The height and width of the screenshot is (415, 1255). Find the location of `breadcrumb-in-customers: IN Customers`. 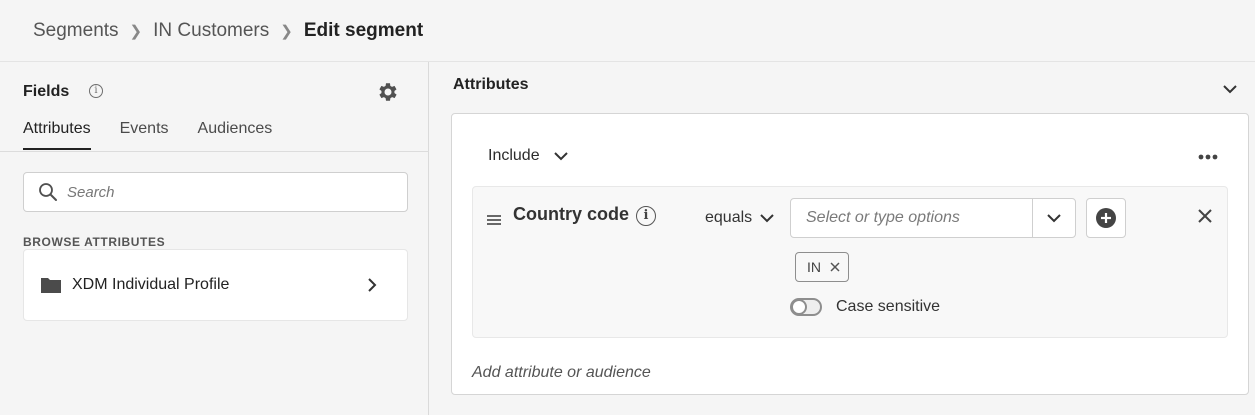

breadcrumb-in-customers: IN Customers is located at coordinates (211, 31).